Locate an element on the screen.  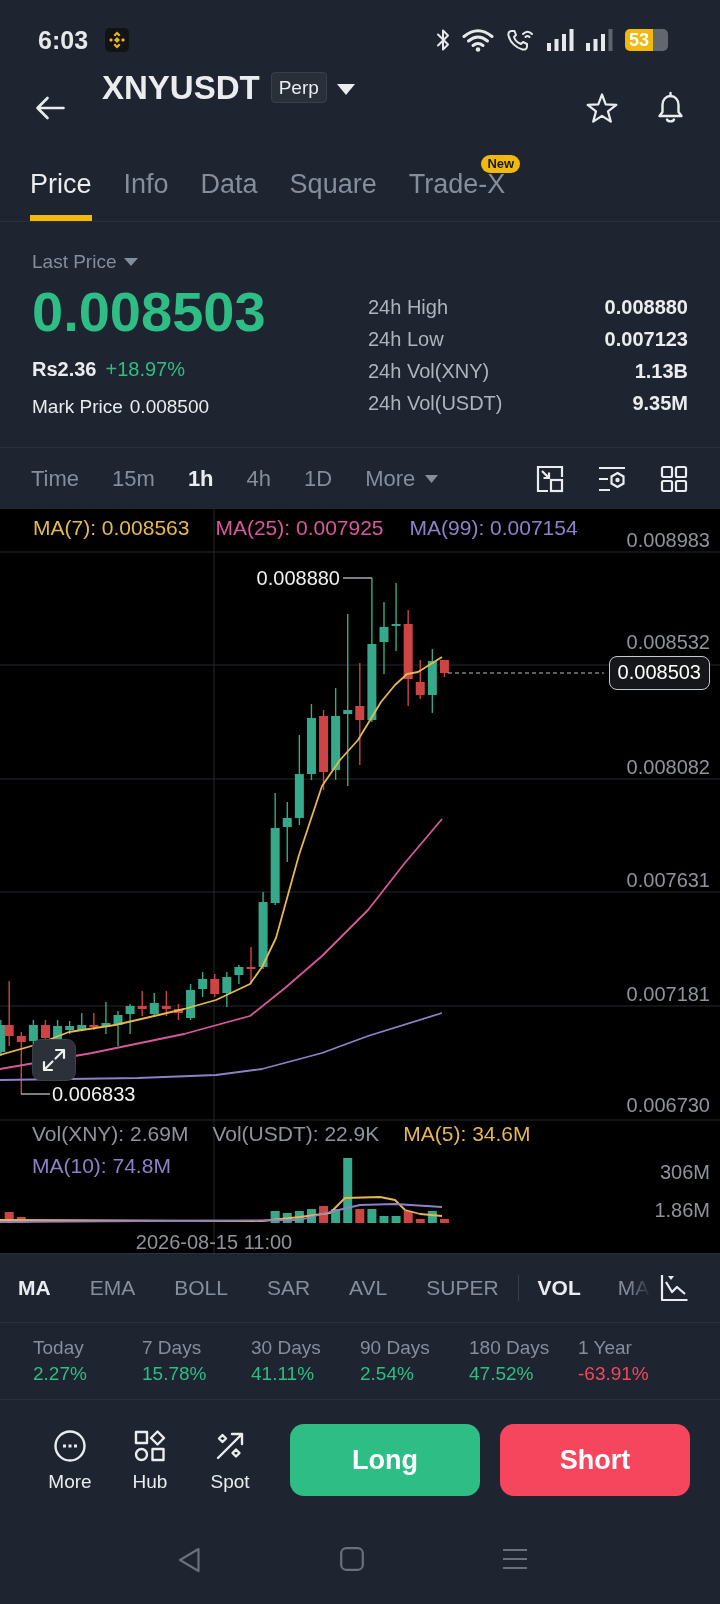
period-label: 7 Days is located at coordinates (172, 1348).